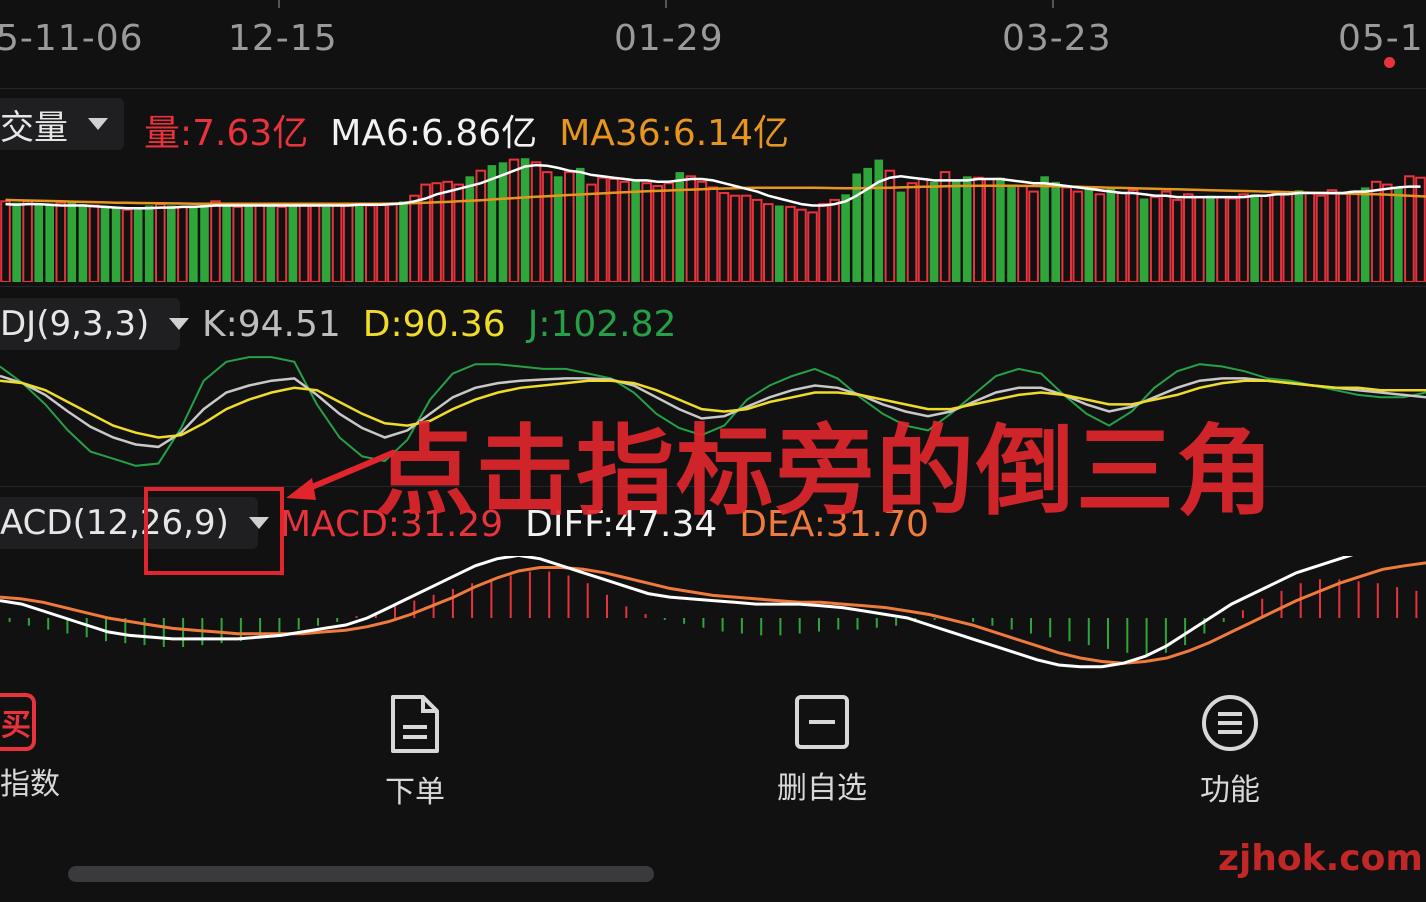 This screenshot has width=1426, height=902. What do you see at coordinates (713, 613) in the screenshot?
I see `macd-dea-line` at bounding box center [713, 613].